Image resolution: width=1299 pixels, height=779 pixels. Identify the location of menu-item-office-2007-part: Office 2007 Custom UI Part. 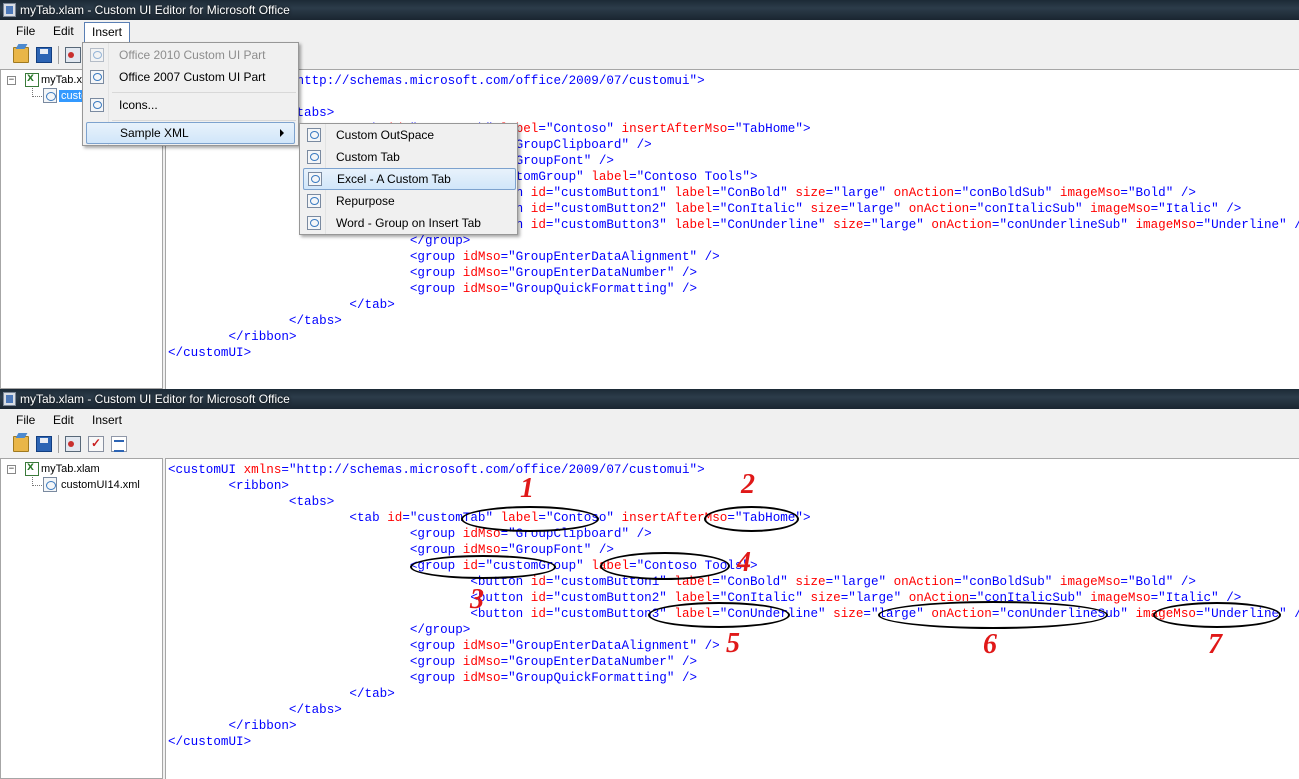
(190, 78).